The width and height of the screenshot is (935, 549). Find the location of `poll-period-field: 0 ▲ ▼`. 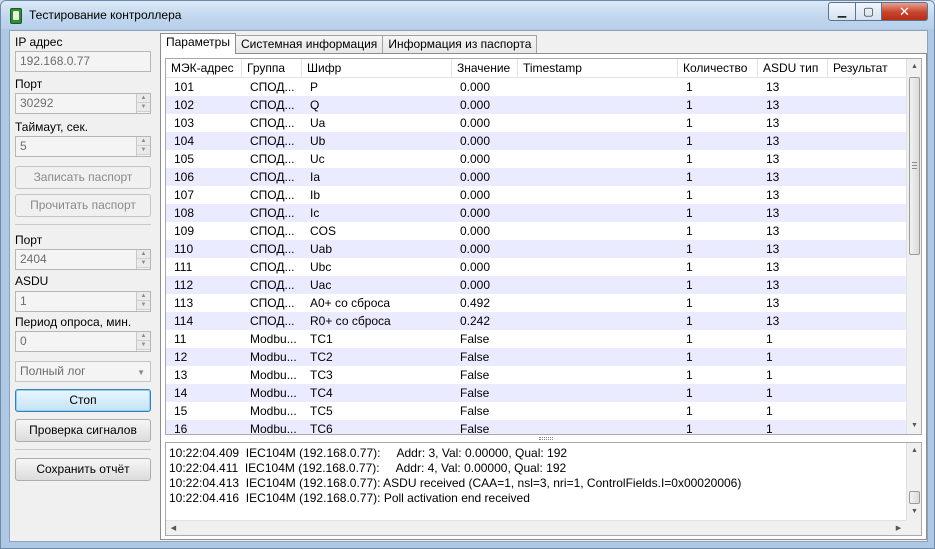

poll-period-field: 0 ▲ ▼ is located at coordinates (83, 341).